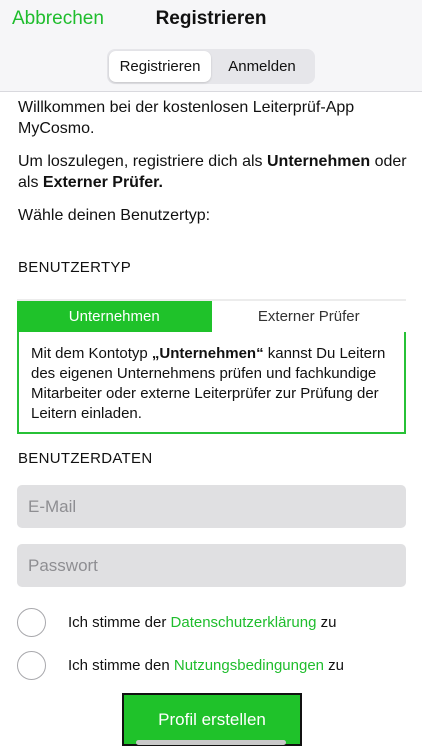 The width and height of the screenshot is (422, 750). Describe the element at coordinates (262, 66) in the screenshot. I see `segment-login: Anmelden` at that location.